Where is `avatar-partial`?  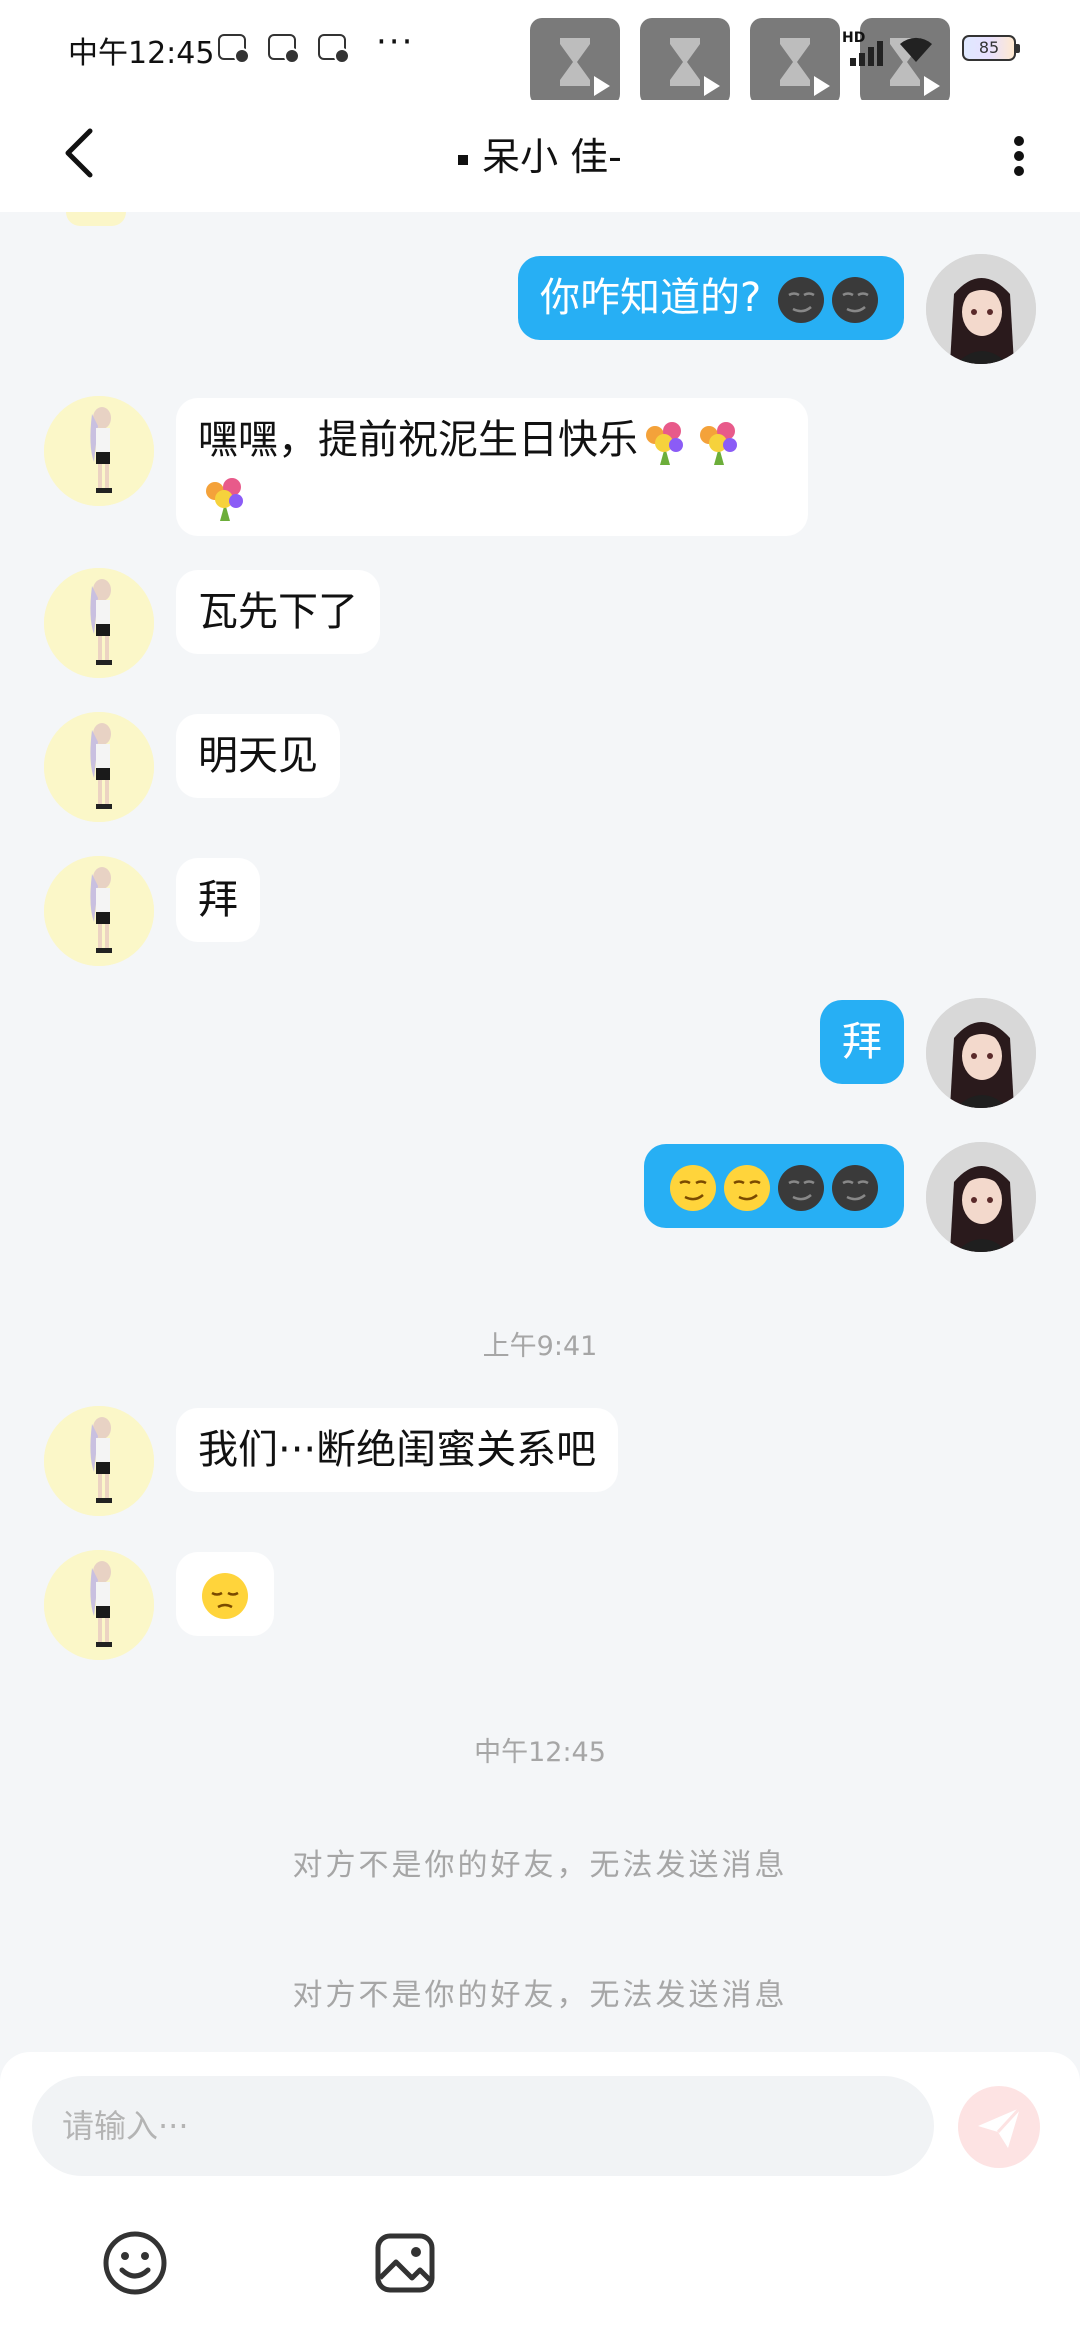 avatar-partial is located at coordinates (96, 219).